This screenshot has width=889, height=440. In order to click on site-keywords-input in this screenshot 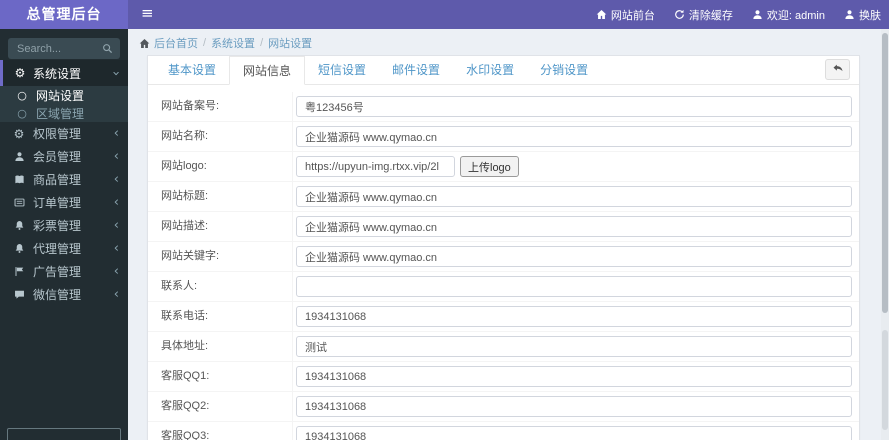, I will do `click(574, 256)`.